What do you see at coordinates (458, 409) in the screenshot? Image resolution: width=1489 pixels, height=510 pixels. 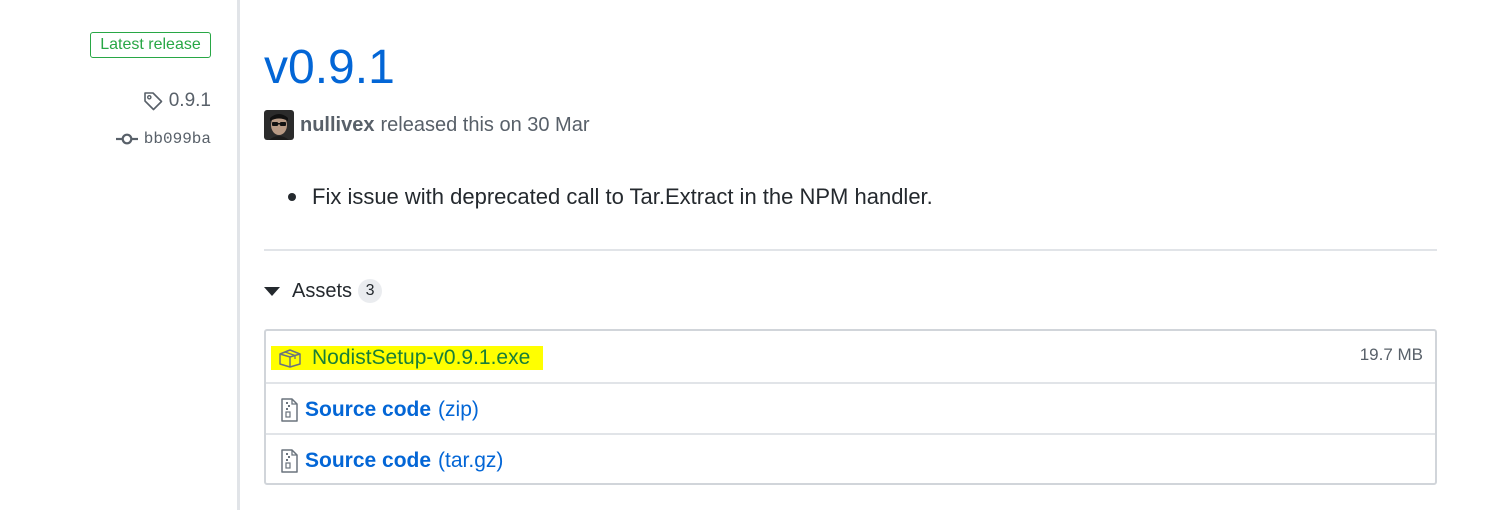 I see `source-format: (zip)` at bounding box center [458, 409].